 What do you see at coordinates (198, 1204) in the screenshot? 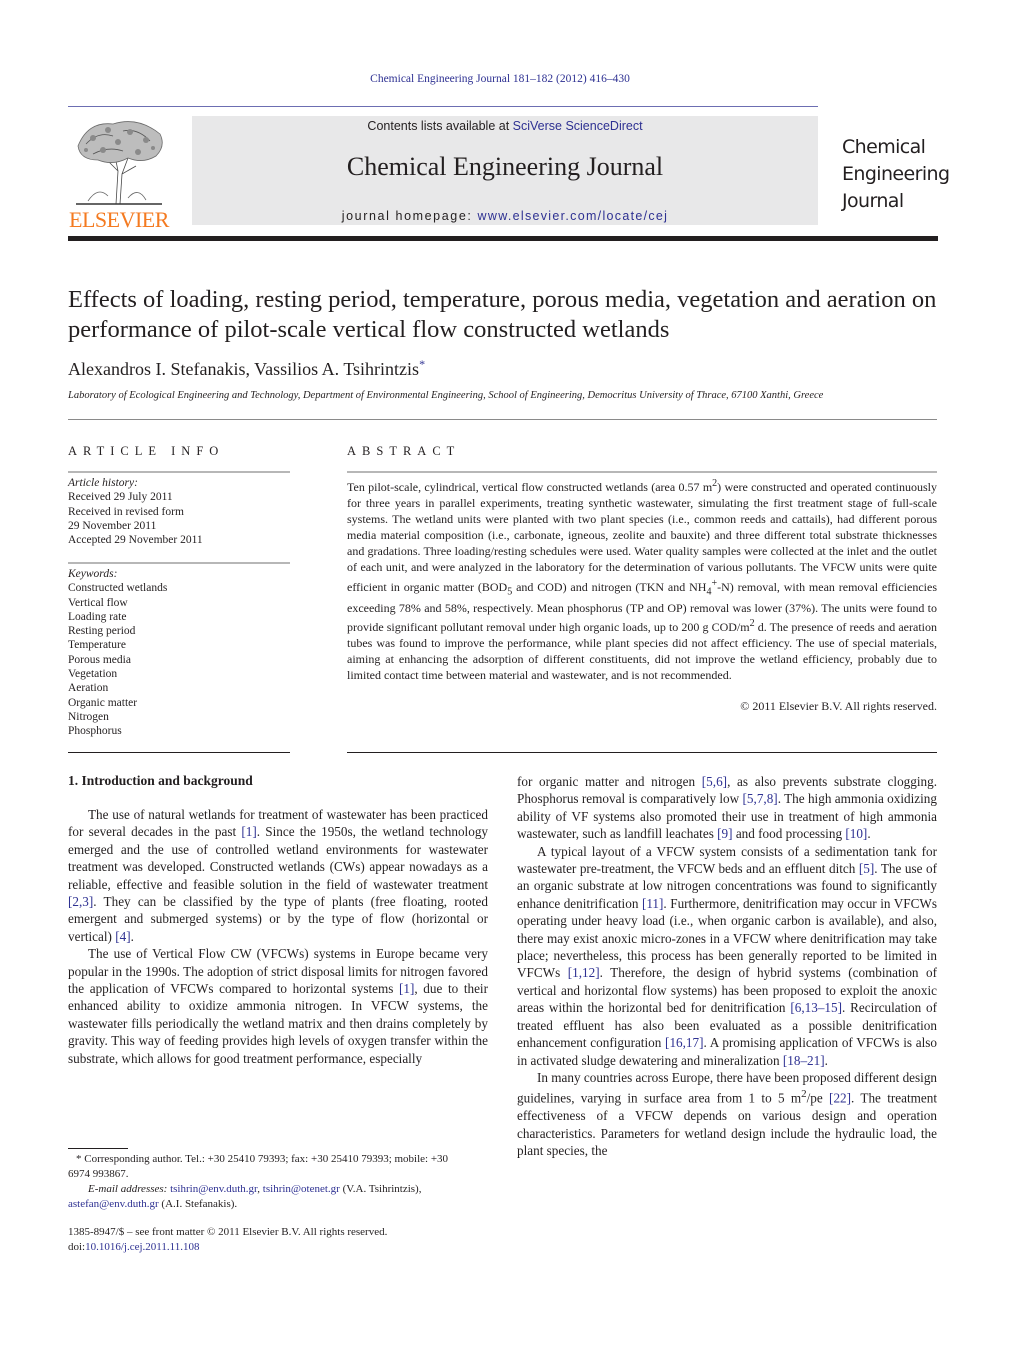
I see `email-owner: (A.I. Stefanakis).` at bounding box center [198, 1204].